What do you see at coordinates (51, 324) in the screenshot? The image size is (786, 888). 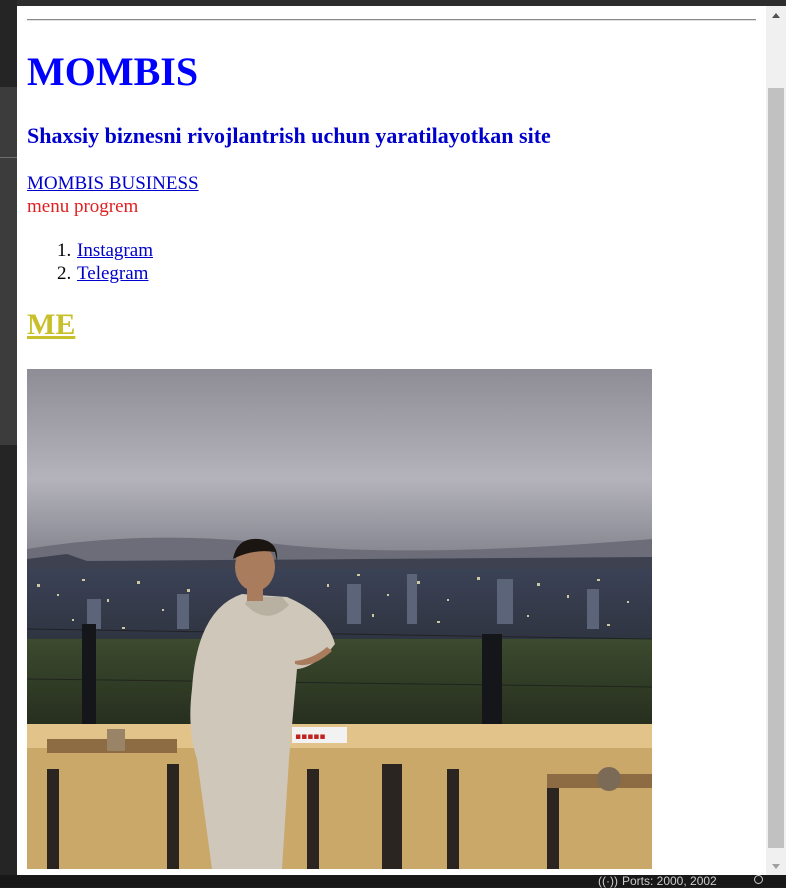 I see `me-heading: ME` at bounding box center [51, 324].